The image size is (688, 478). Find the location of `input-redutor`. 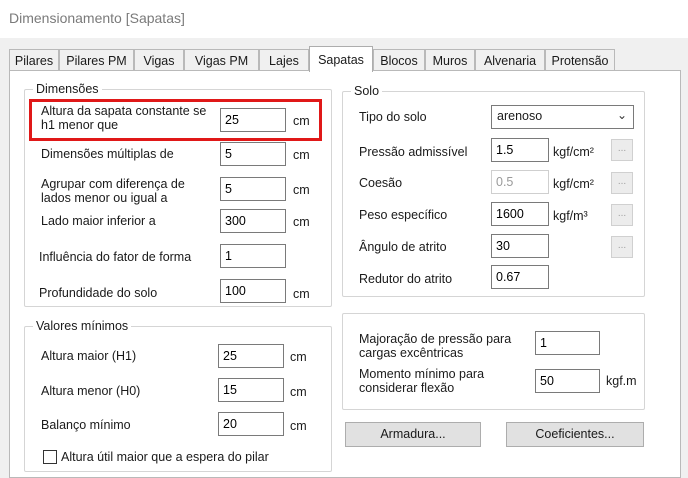

input-redutor is located at coordinates (520, 277).